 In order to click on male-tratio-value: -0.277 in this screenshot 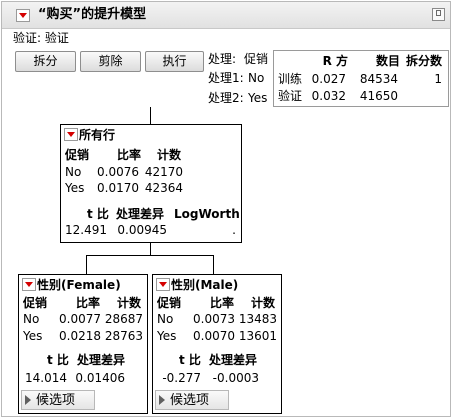, I will do `click(181, 378)`.